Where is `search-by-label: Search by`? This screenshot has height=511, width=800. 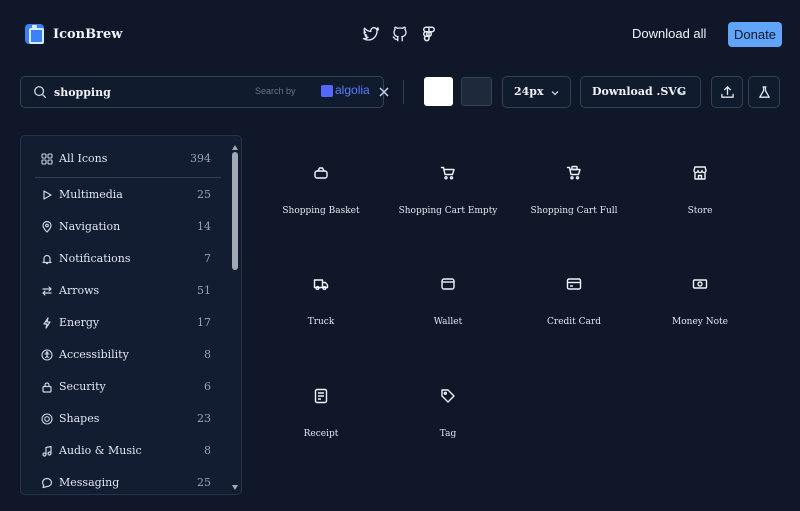 search-by-label: Search by is located at coordinates (275, 91).